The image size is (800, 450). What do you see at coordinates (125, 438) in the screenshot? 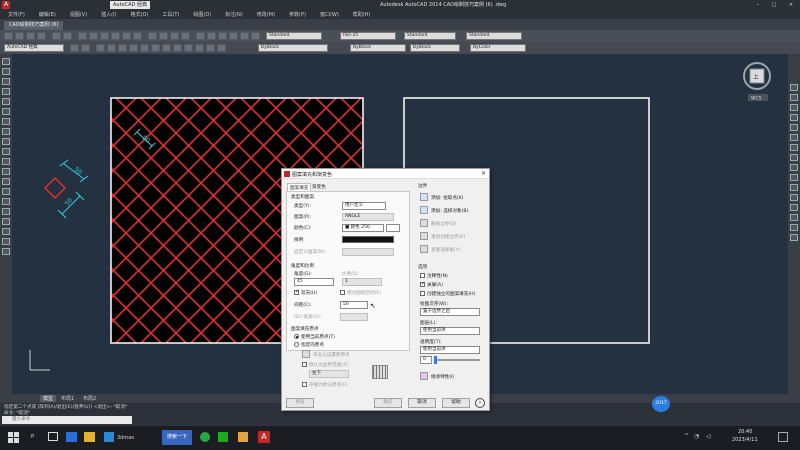
I see `app-3dmax-label: 3dmax` at bounding box center [125, 438].